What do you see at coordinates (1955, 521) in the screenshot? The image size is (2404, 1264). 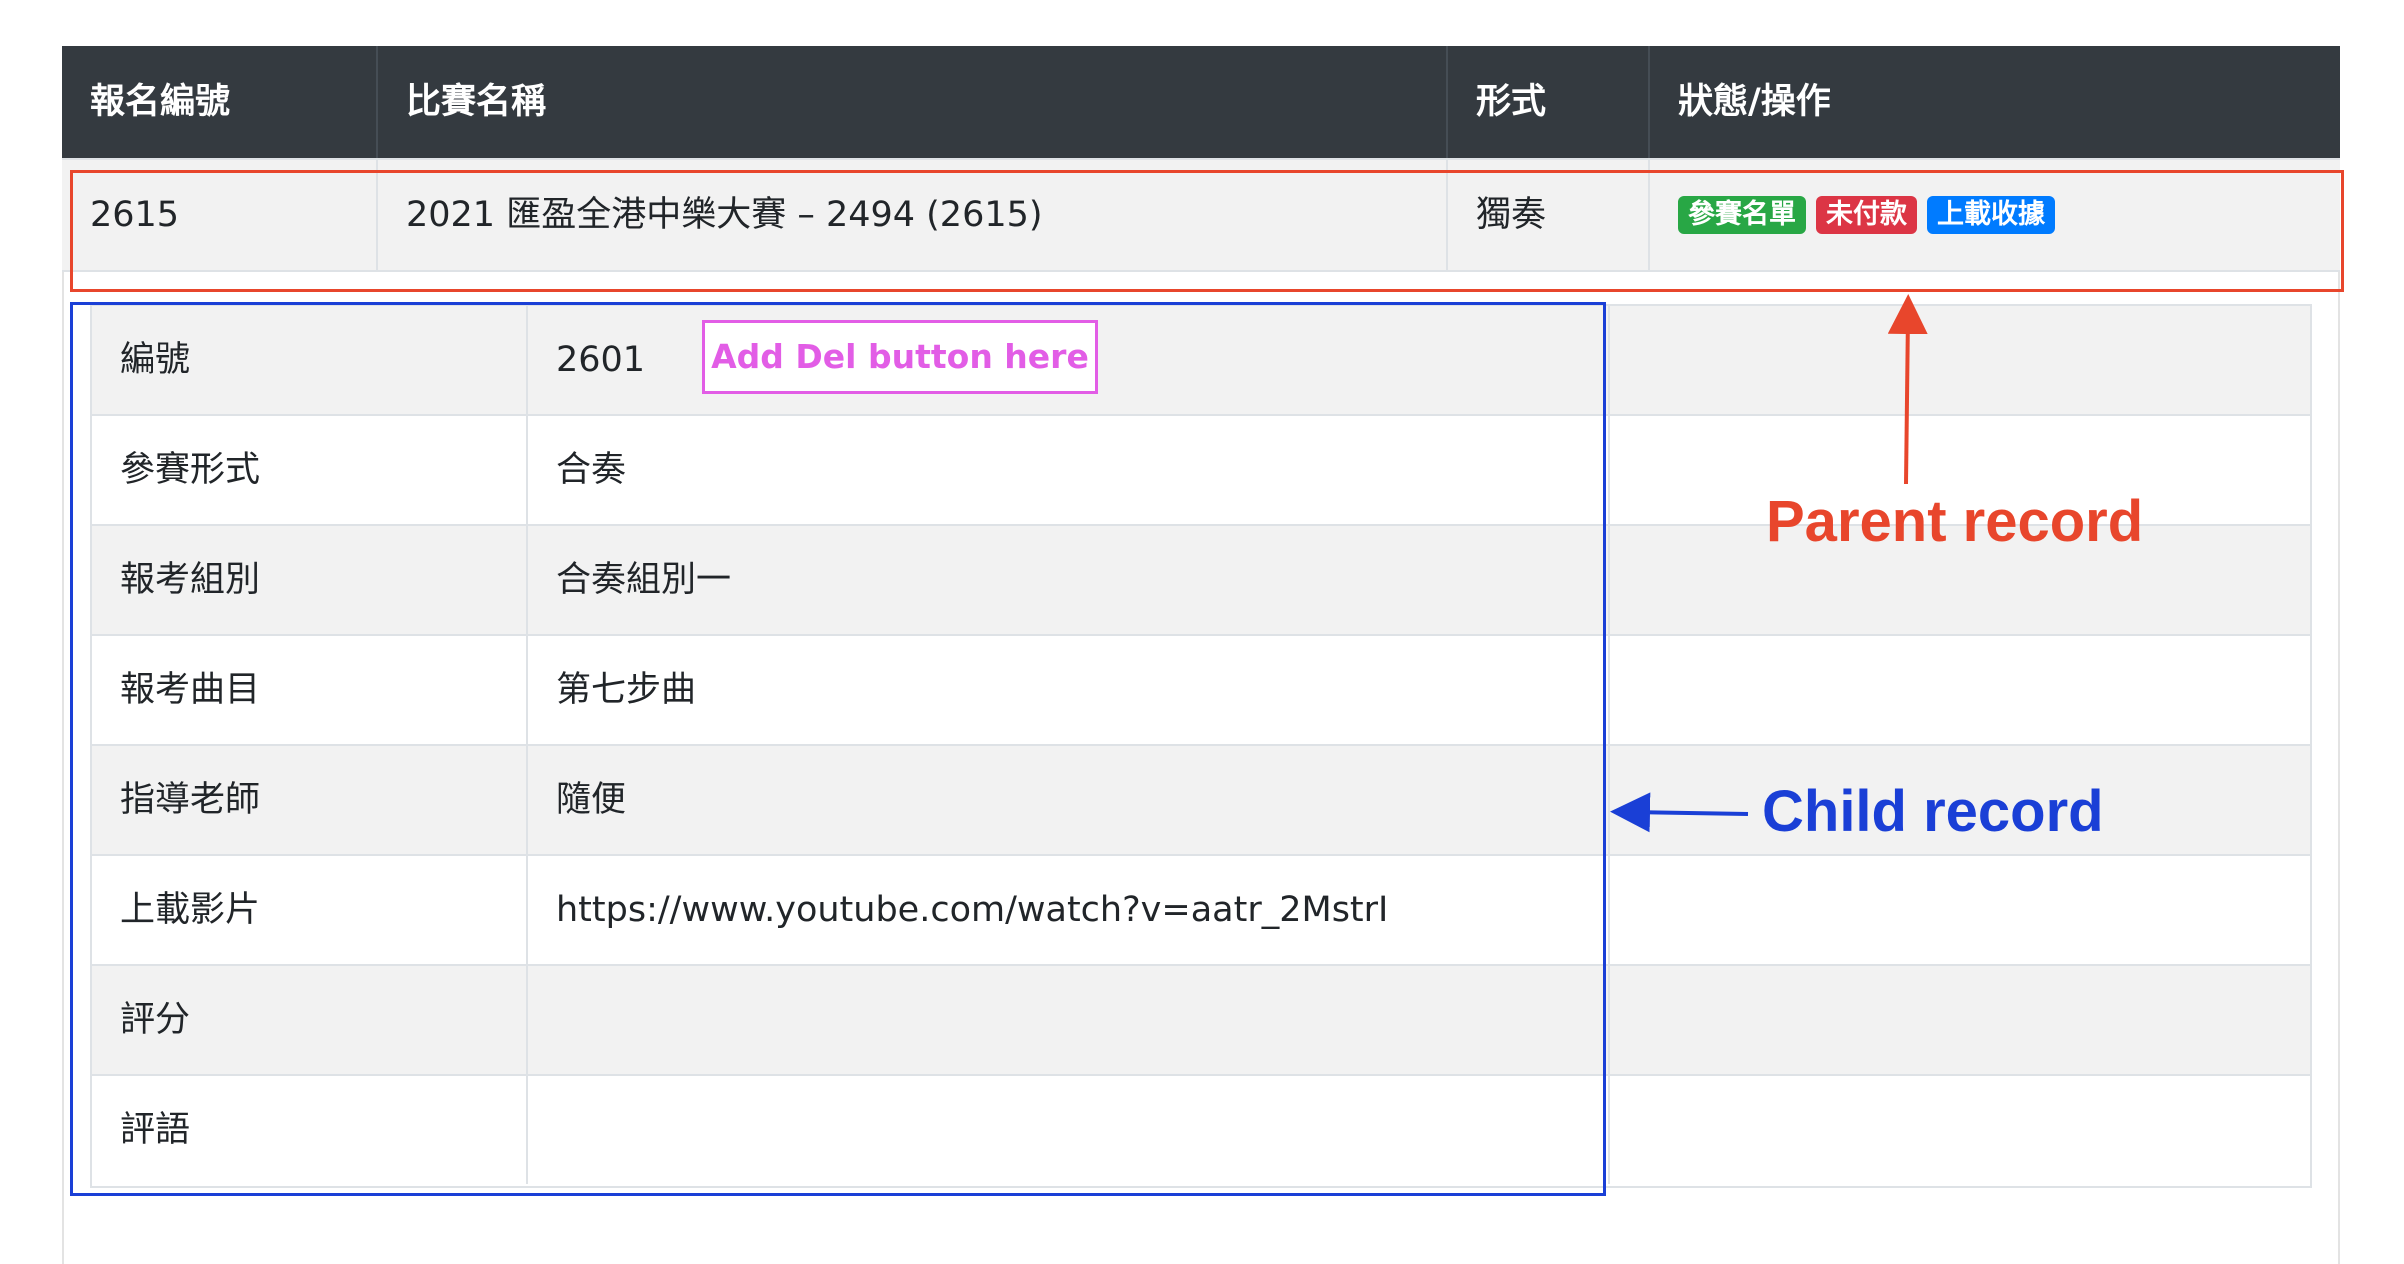 I see `parent-record-label: Parent record` at bounding box center [1955, 521].